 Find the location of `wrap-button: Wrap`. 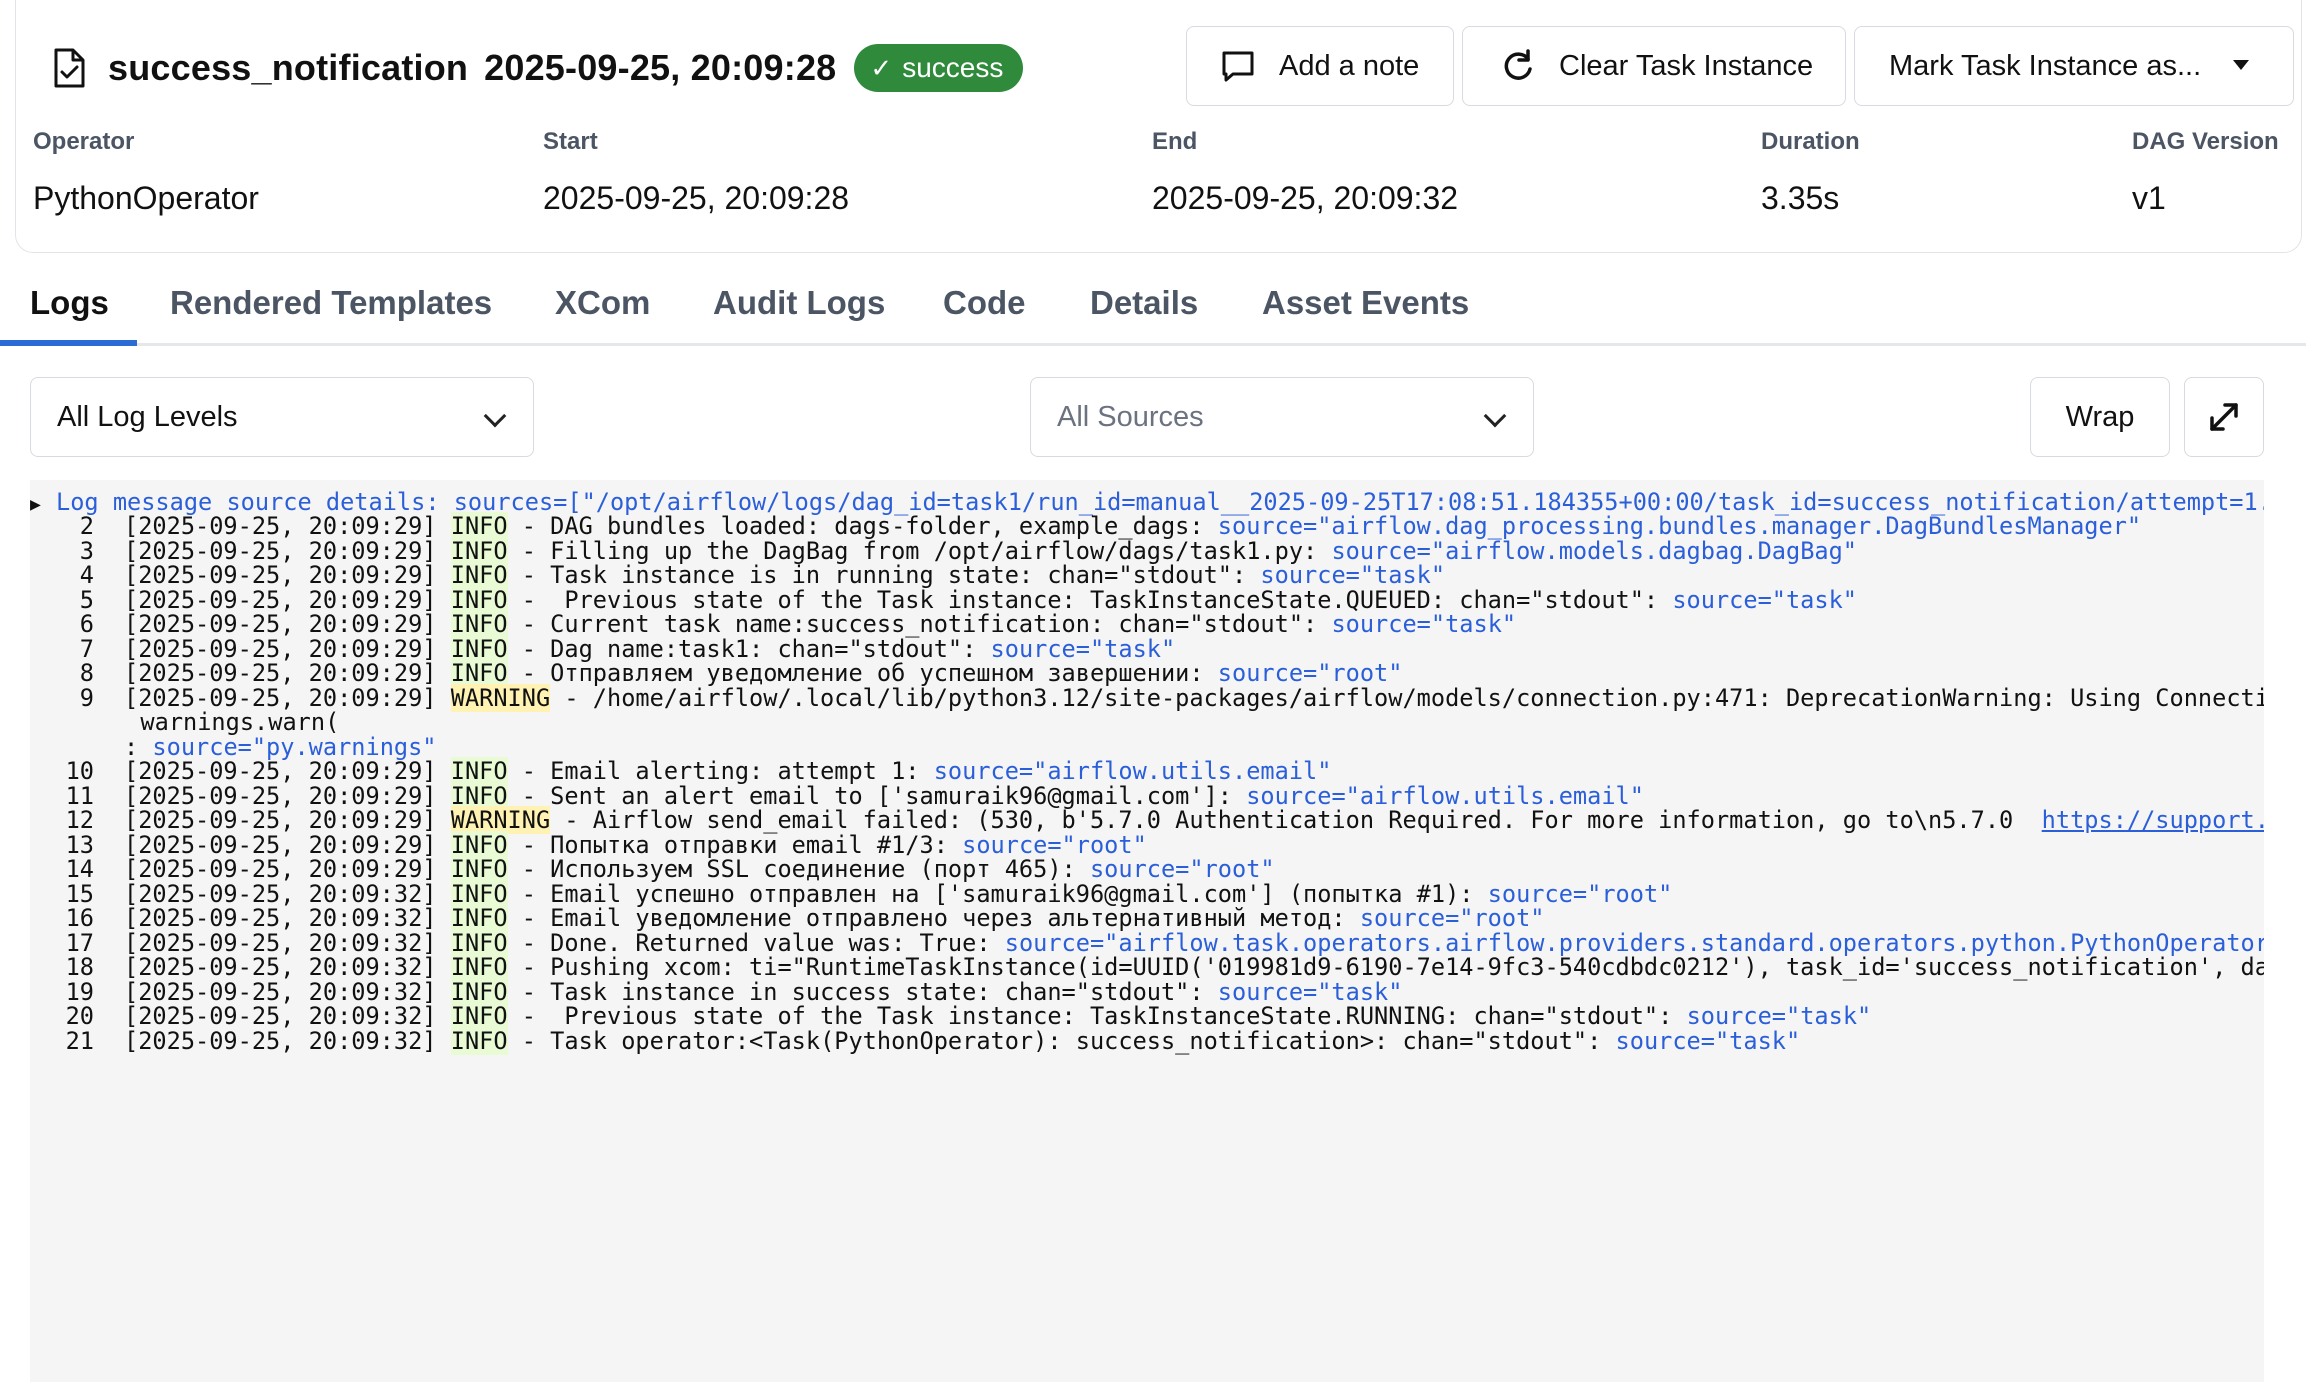

wrap-button: Wrap is located at coordinates (2100, 417).